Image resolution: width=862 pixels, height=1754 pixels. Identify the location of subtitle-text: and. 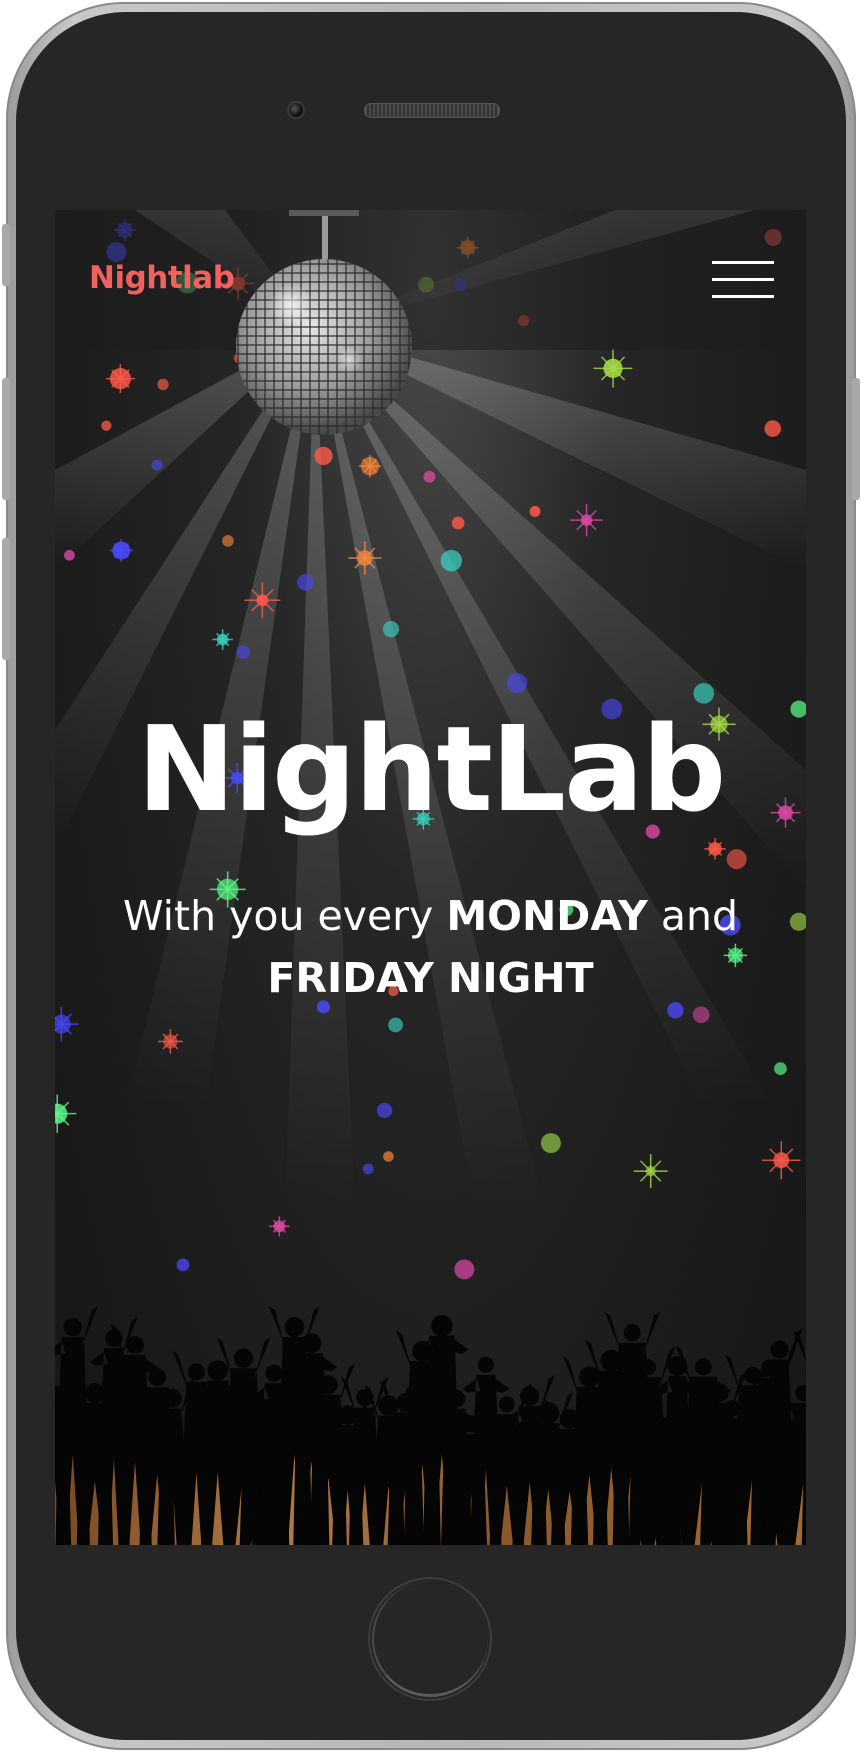
(693, 916).